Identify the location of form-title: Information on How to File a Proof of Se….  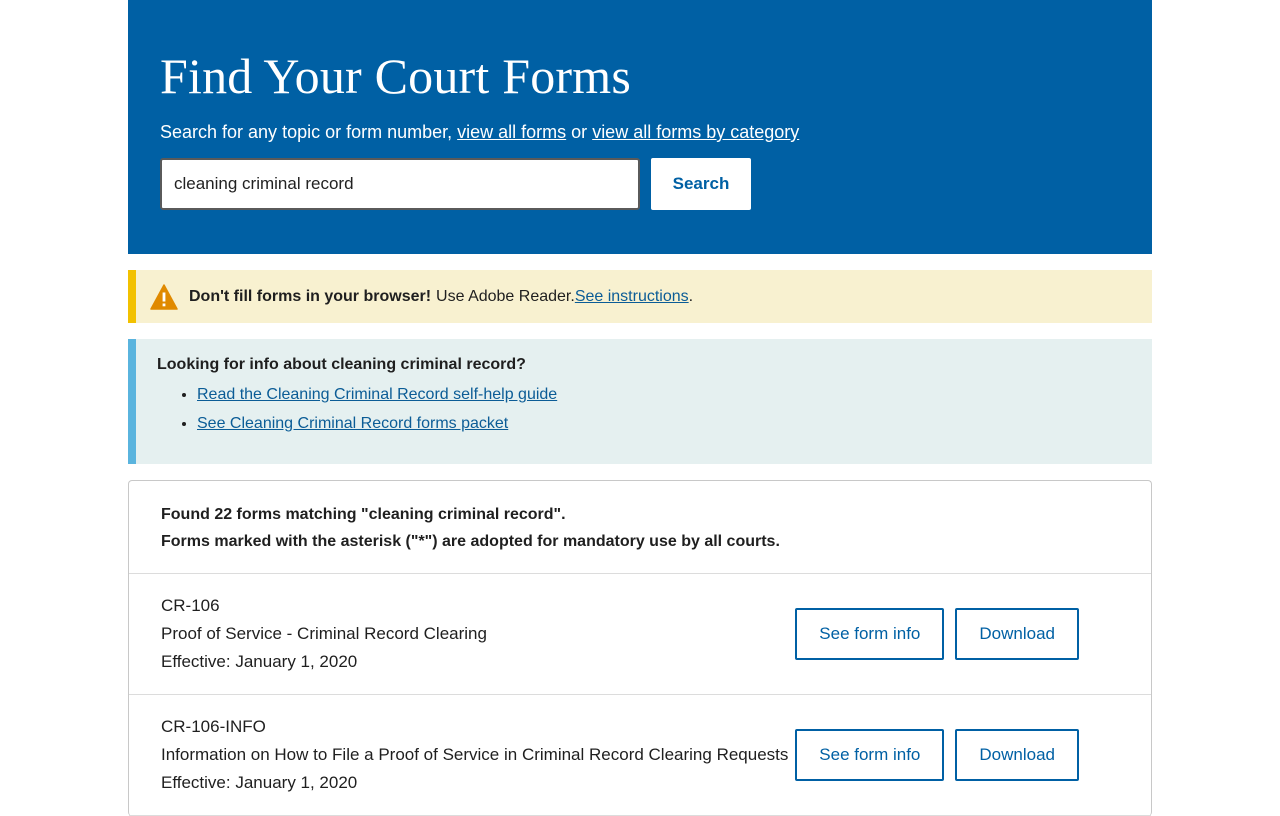
(475, 754).